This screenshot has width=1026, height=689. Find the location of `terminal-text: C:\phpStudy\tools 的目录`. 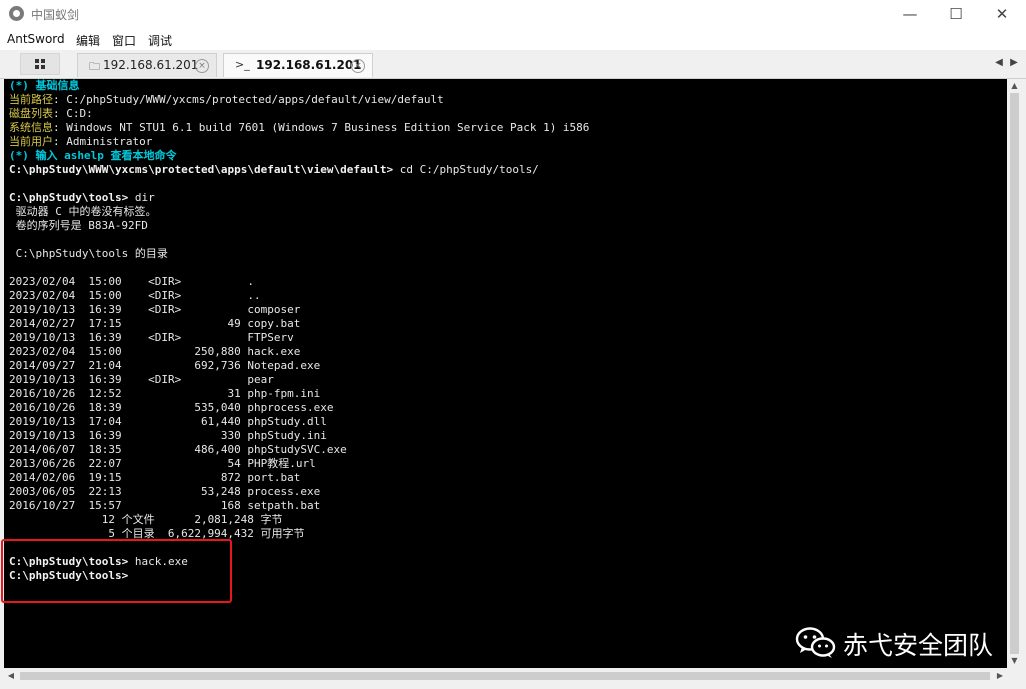

terminal-text: C:\phpStudy\tools 的目录 is located at coordinates (88, 253).